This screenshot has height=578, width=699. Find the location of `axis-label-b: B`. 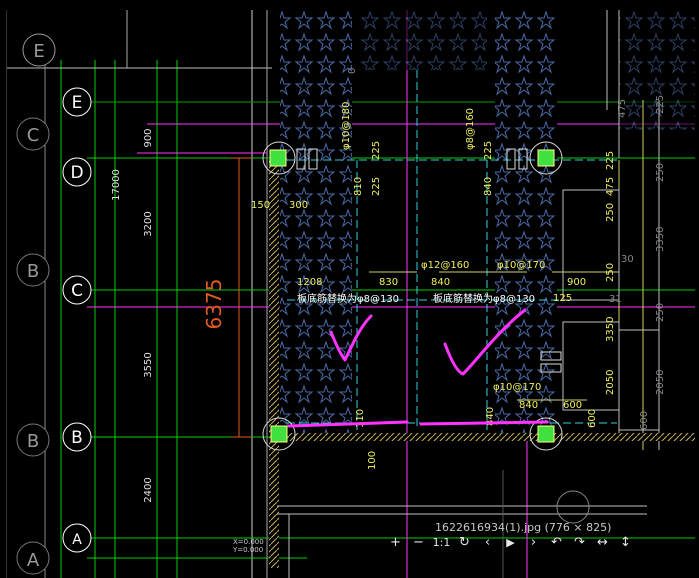

axis-label-b: B is located at coordinates (77, 438).